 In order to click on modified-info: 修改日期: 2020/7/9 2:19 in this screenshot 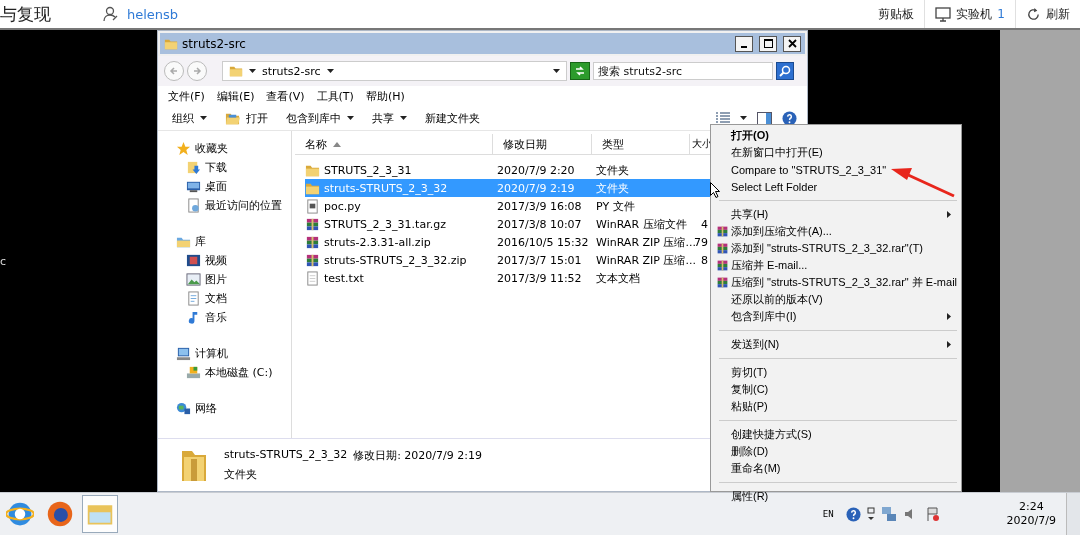, I will do `click(417, 455)`.